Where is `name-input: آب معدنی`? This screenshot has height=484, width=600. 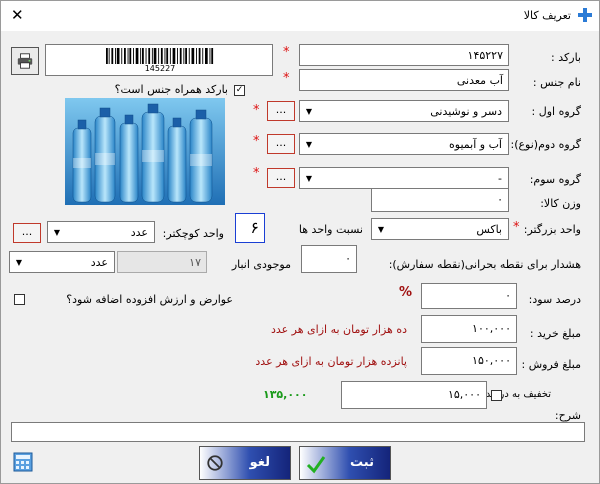
name-input: آب معدنی is located at coordinates (404, 80).